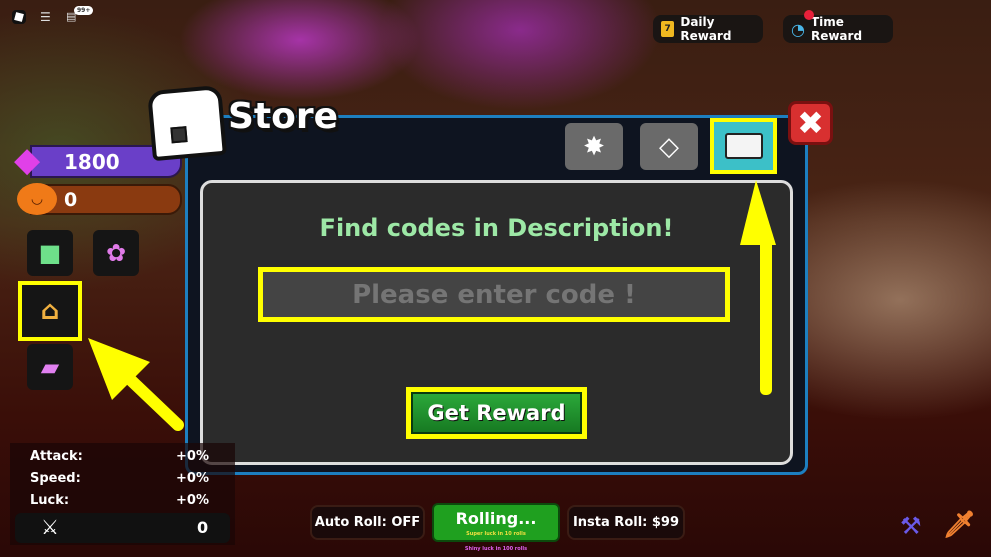 Image resolution: width=991 pixels, height=557 pixels. What do you see at coordinates (496, 549) in the screenshot?
I see `shiny-luck-text: Shiny luck in 100 rolls` at bounding box center [496, 549].